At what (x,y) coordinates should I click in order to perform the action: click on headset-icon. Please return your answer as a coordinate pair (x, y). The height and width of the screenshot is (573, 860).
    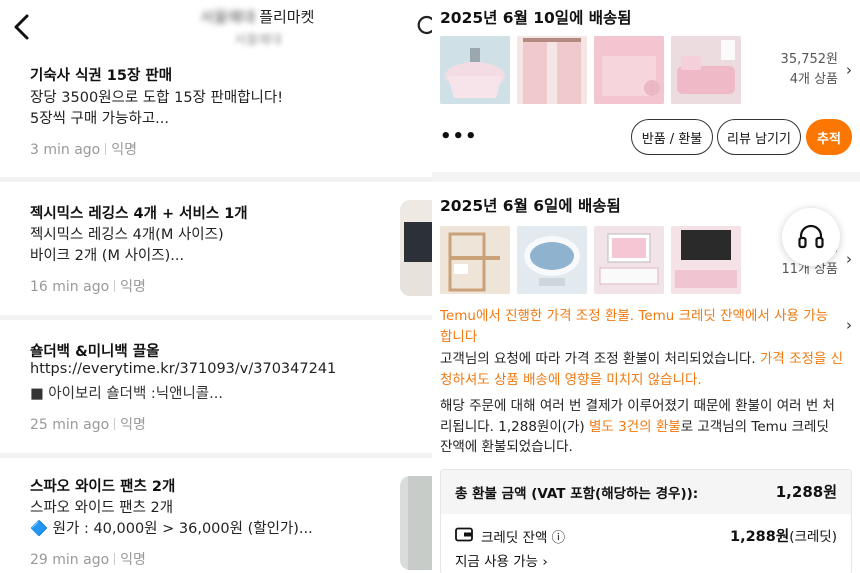
    Looking at the image, I should click on (811, 236).